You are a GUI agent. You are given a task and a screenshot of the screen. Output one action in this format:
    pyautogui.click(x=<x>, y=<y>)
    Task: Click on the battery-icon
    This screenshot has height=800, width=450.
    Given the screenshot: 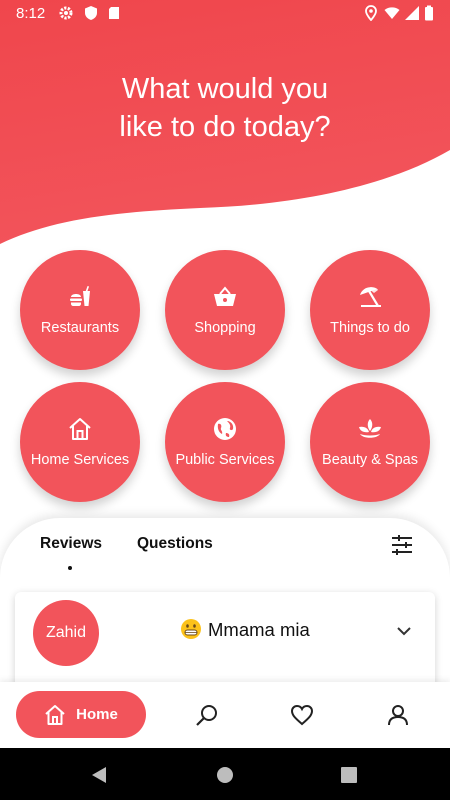 What is the action you would take?
    pyautogui.click(x=429, y=13)
    